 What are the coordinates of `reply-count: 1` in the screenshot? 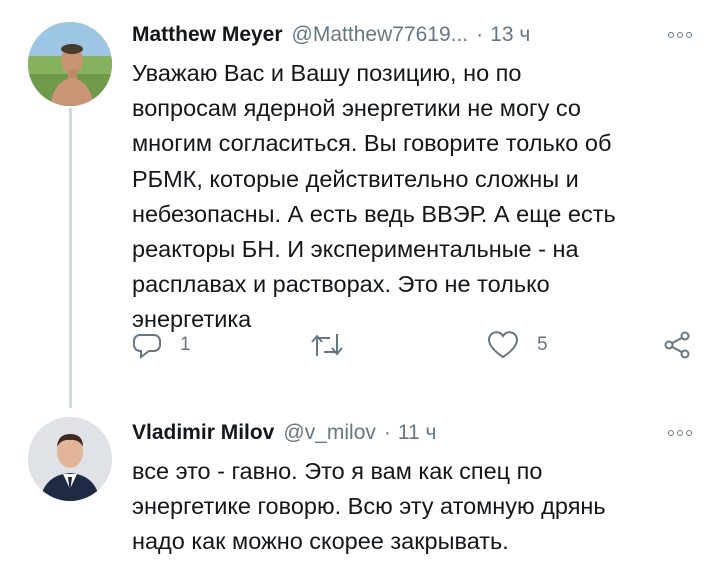 It's located at (185, 344).